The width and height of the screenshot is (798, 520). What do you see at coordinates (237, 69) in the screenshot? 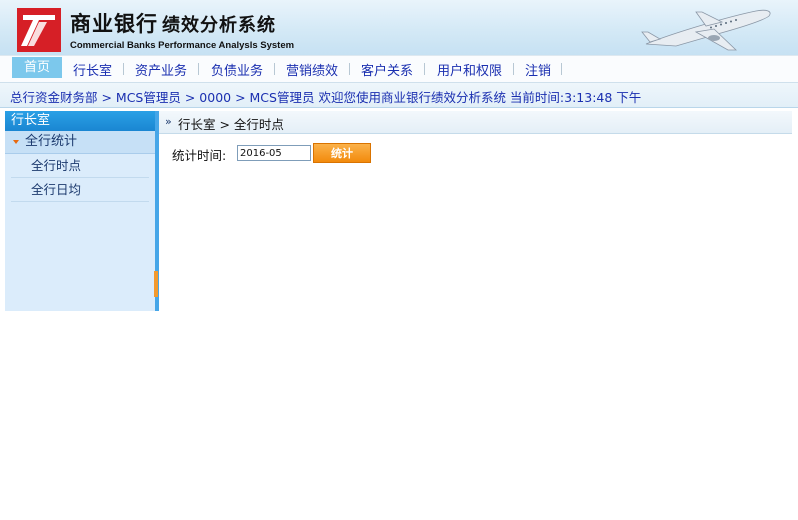
I see `nav-liability-business: 负债业务` at bounding box center [237, 69].